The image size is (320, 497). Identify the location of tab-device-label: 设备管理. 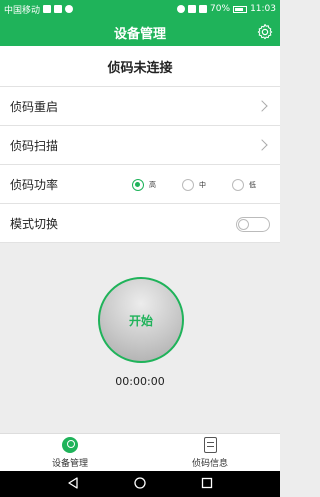
(69, 463).